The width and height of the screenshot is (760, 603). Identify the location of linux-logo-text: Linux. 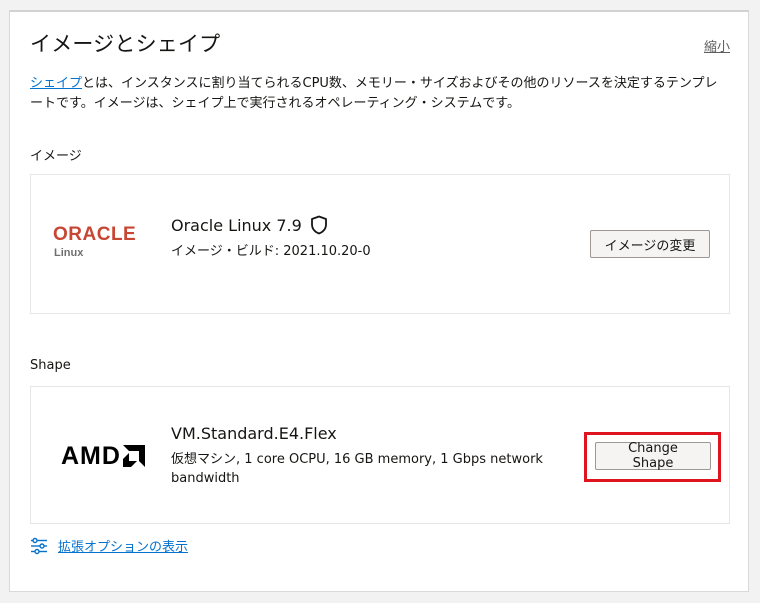
(69, 253).